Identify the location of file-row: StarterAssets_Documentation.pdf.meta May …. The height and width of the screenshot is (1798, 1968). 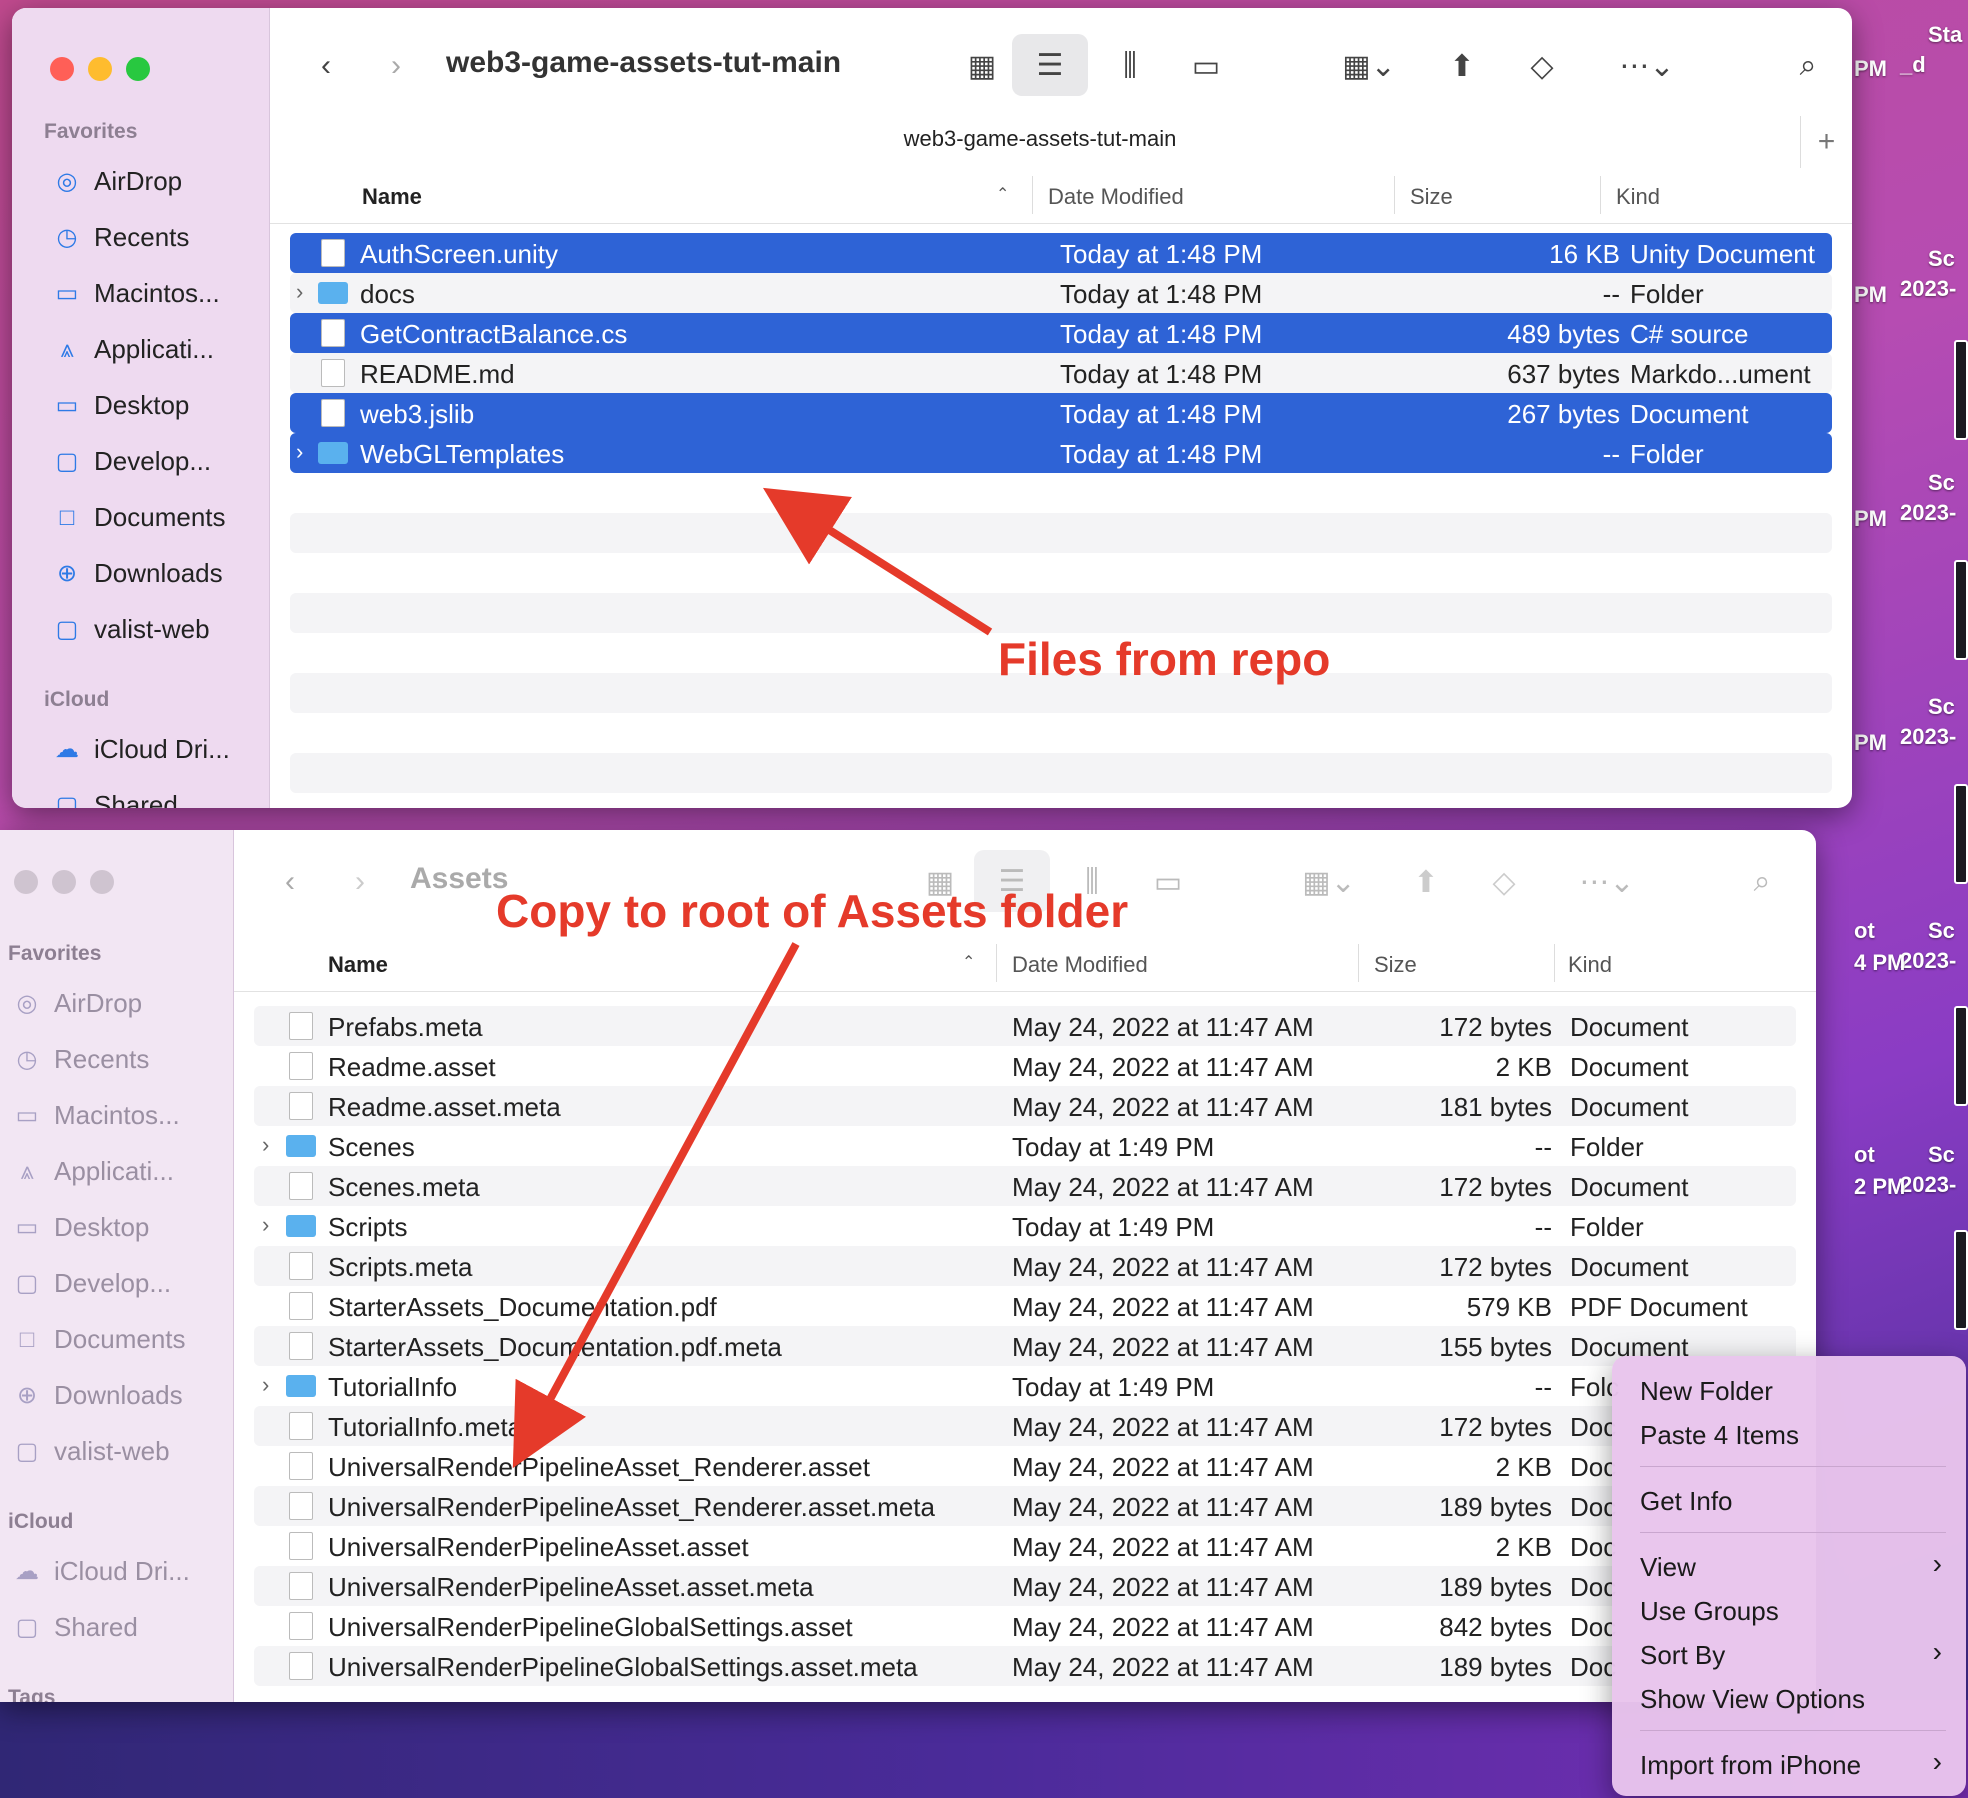
(1025, 1346).